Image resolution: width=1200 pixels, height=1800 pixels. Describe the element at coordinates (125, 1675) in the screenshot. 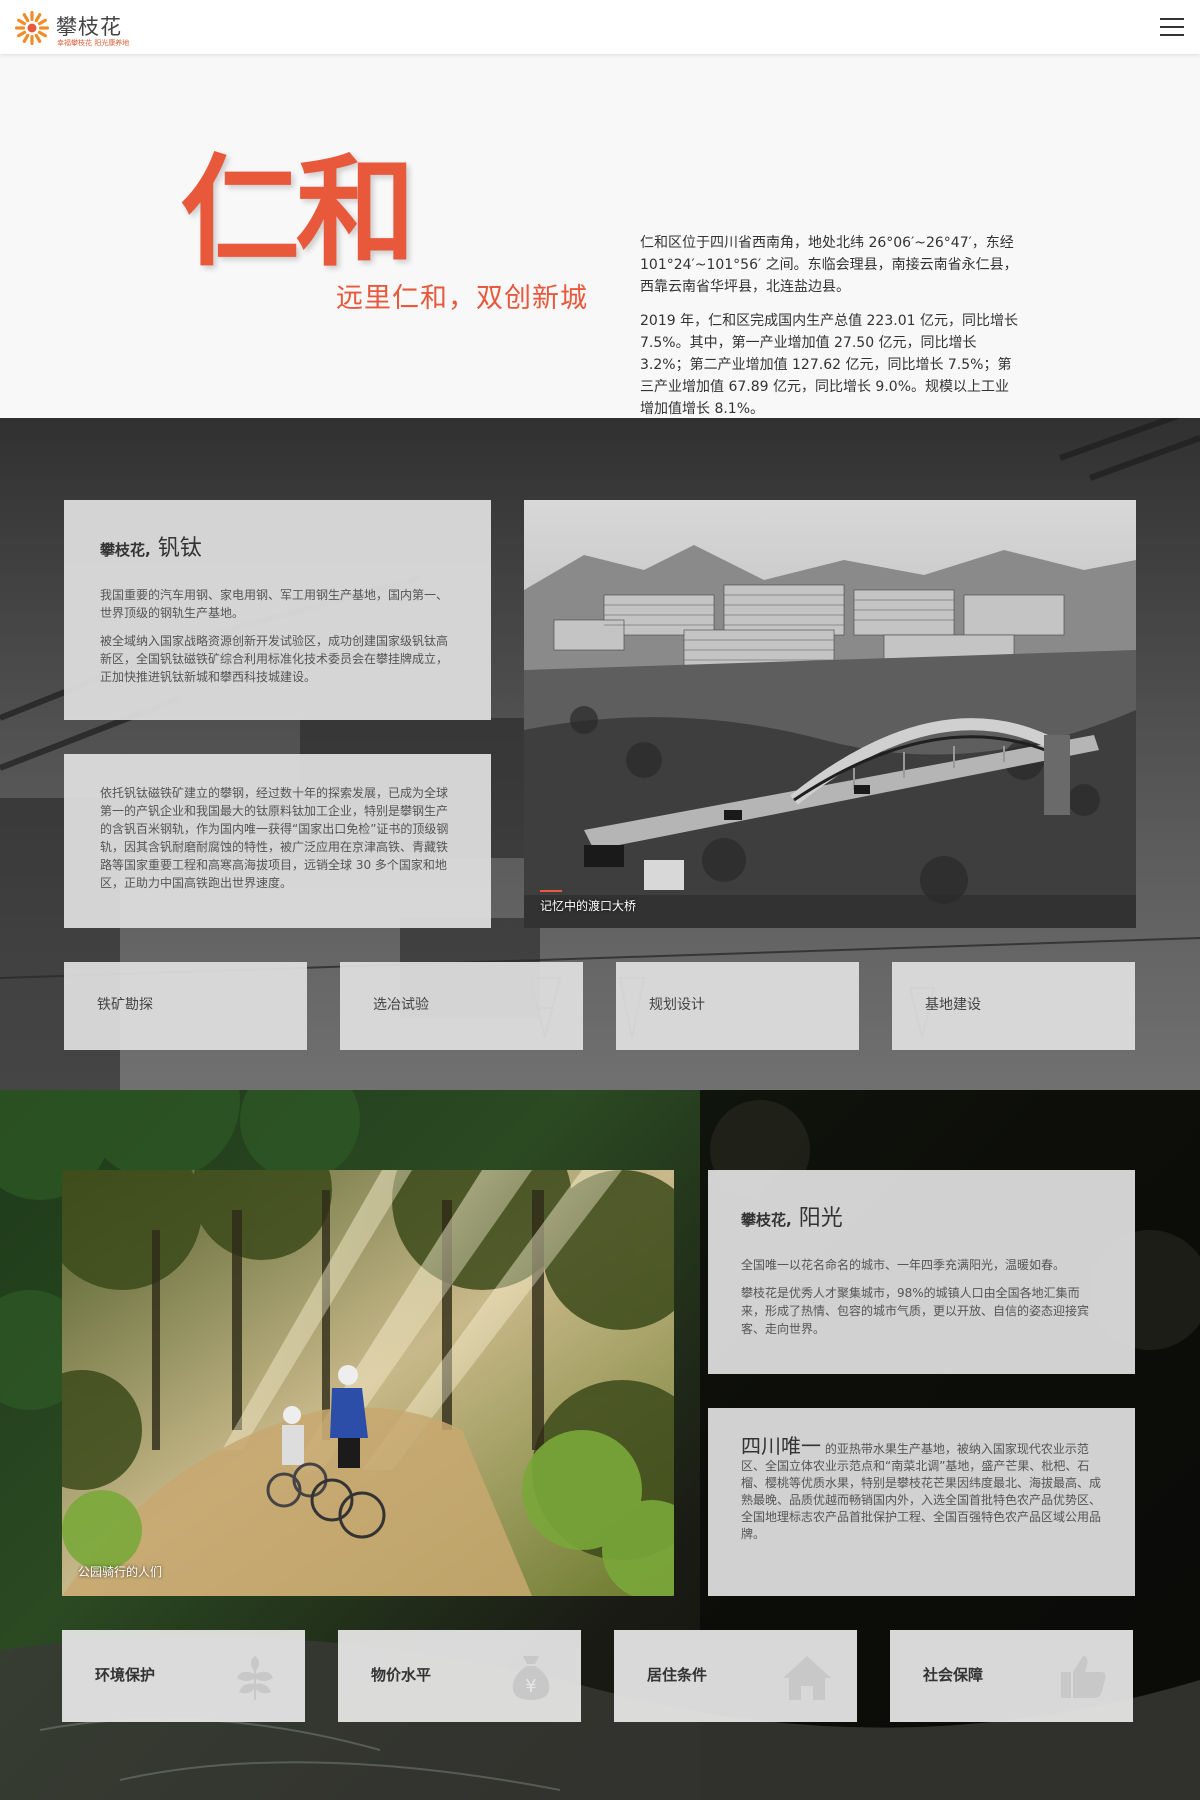

I see `tab-label: 环境保护` at that location.